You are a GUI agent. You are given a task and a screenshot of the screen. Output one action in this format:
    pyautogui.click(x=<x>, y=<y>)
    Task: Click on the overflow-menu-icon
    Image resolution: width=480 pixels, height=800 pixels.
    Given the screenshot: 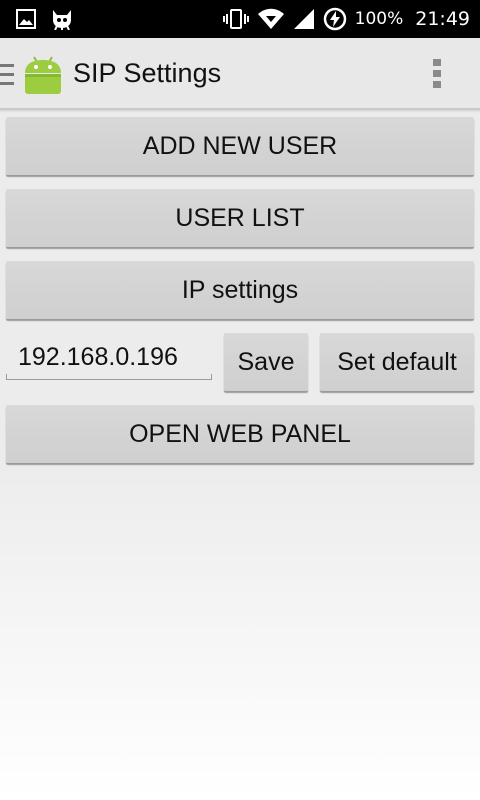 What is the action you would take?
    pyautogui.click(x=437, y=74)
    